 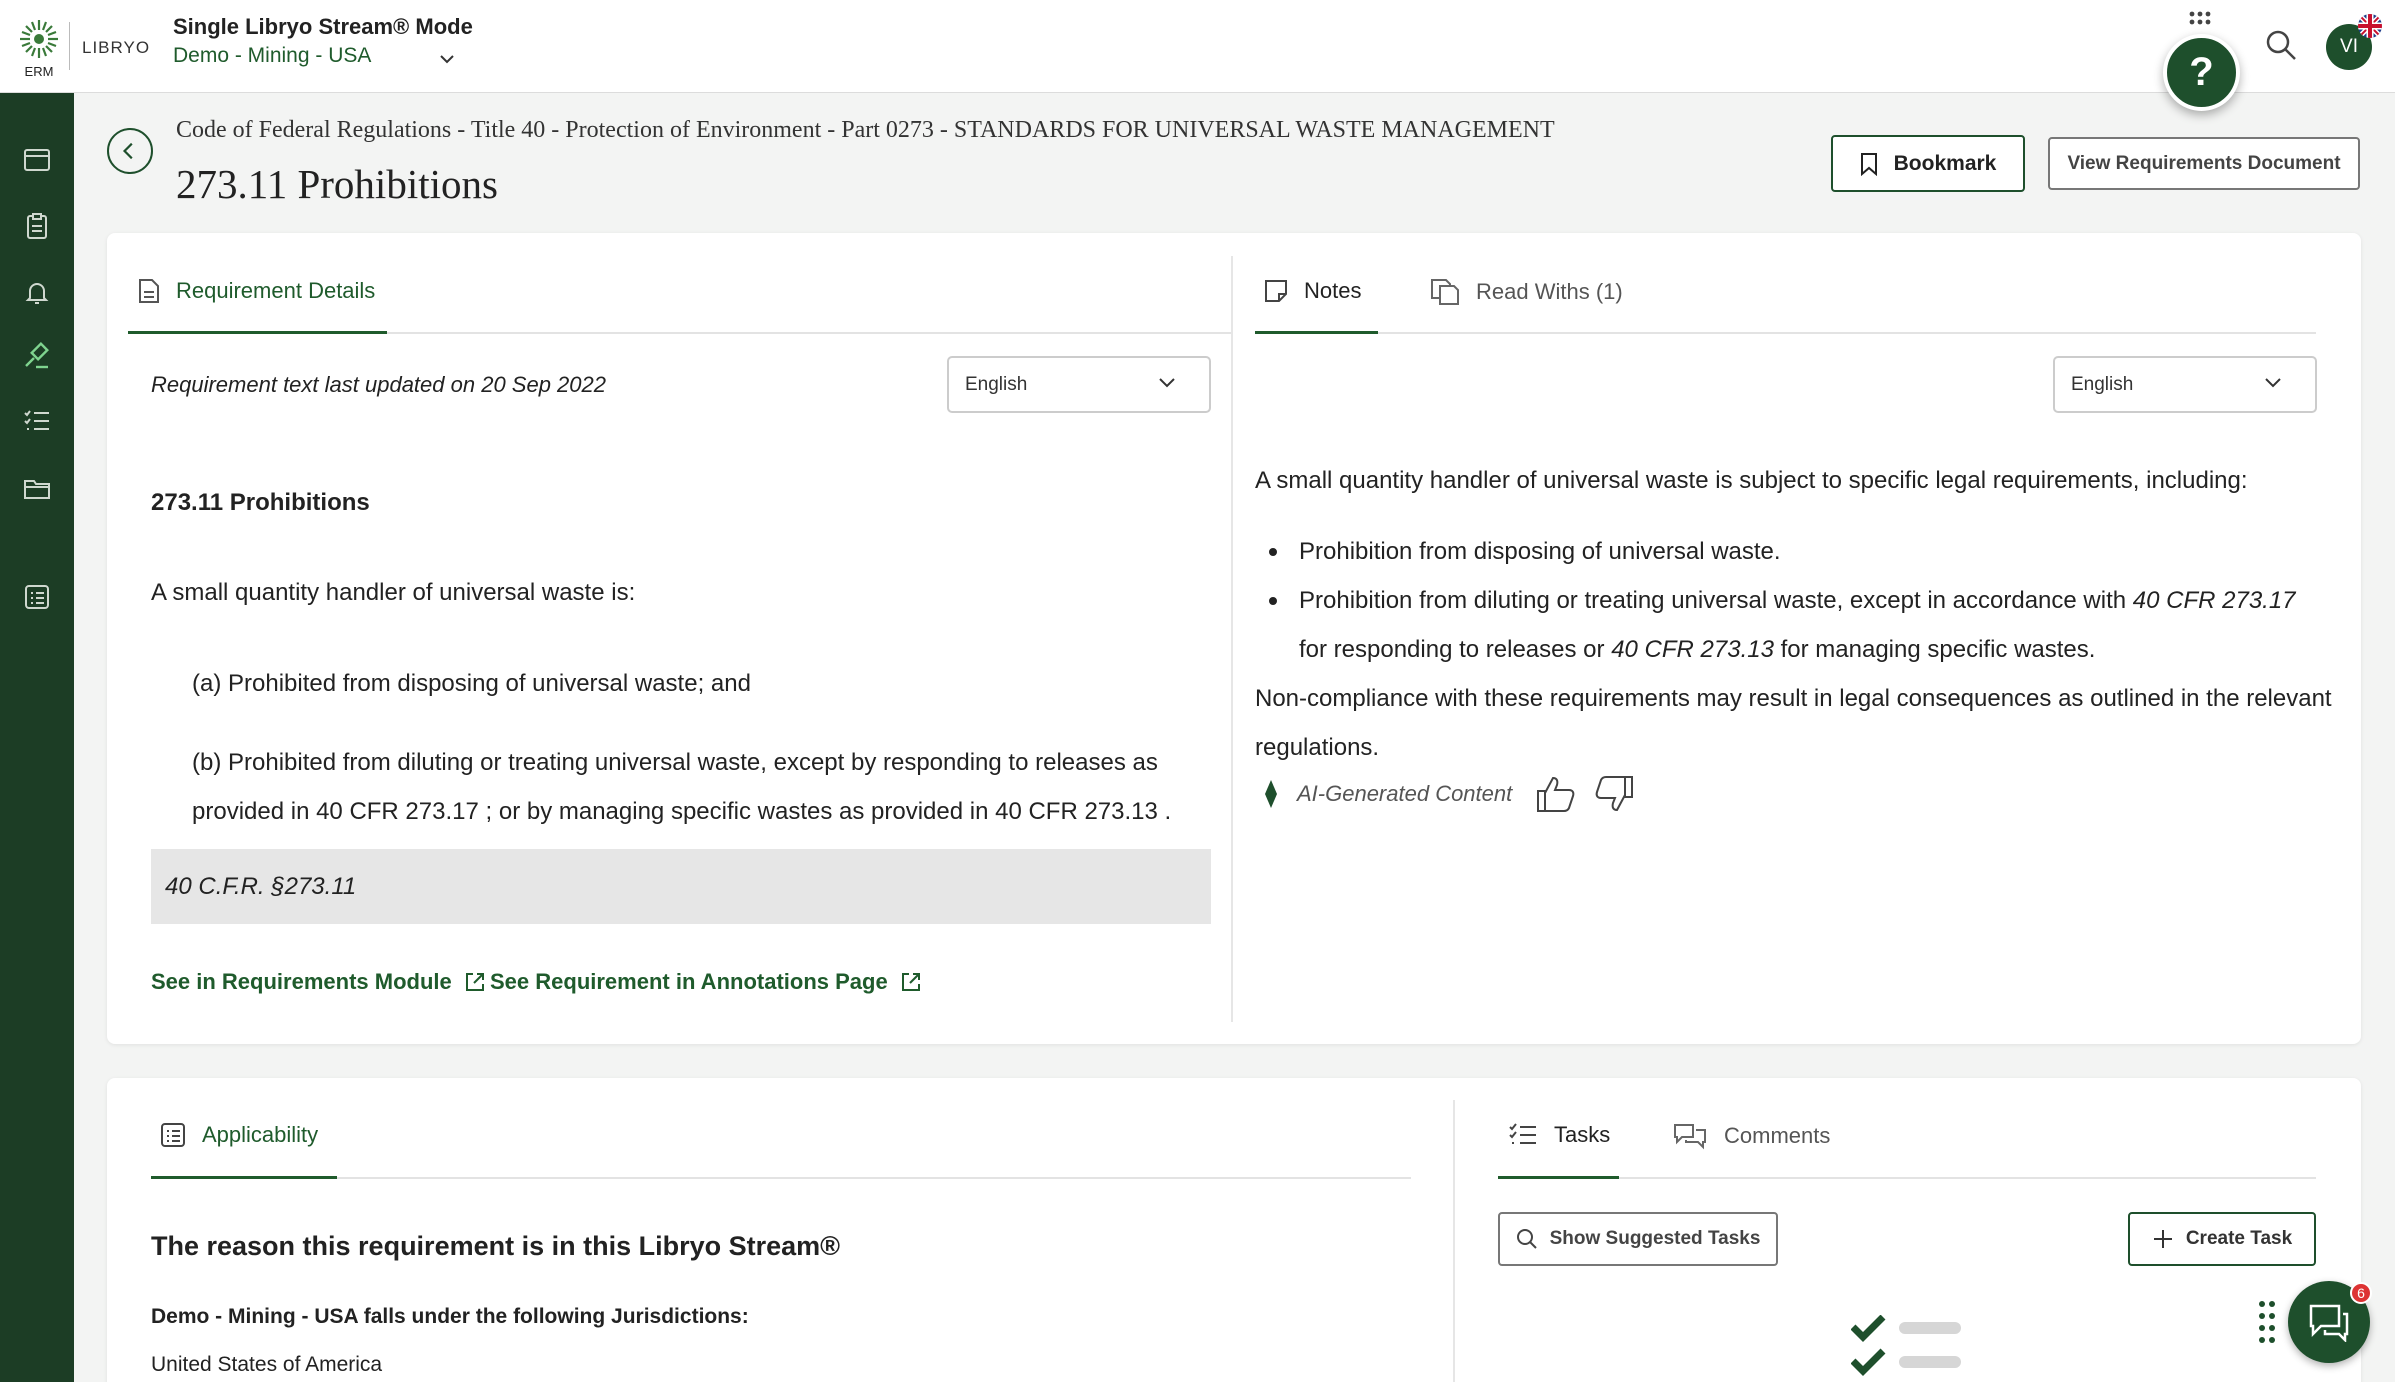 I want to click on notes-bullet-2-text-b: for responding to releases or, so click(x=1455, y=649).